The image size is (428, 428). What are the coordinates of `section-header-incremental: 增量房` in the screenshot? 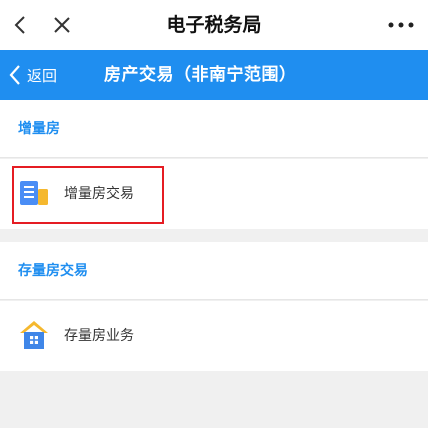 It's located at (214, 129).